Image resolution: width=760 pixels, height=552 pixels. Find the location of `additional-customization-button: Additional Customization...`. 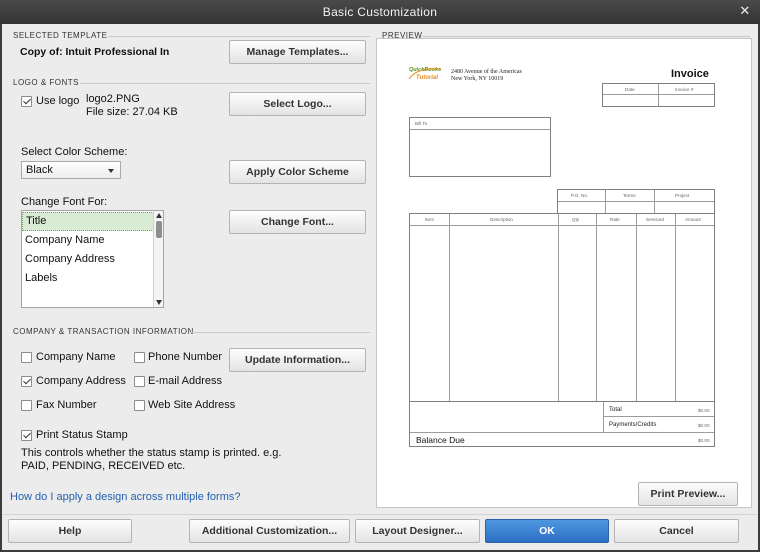

additional-customization-button: Additional Customization... is located at coordinates (269, 531).